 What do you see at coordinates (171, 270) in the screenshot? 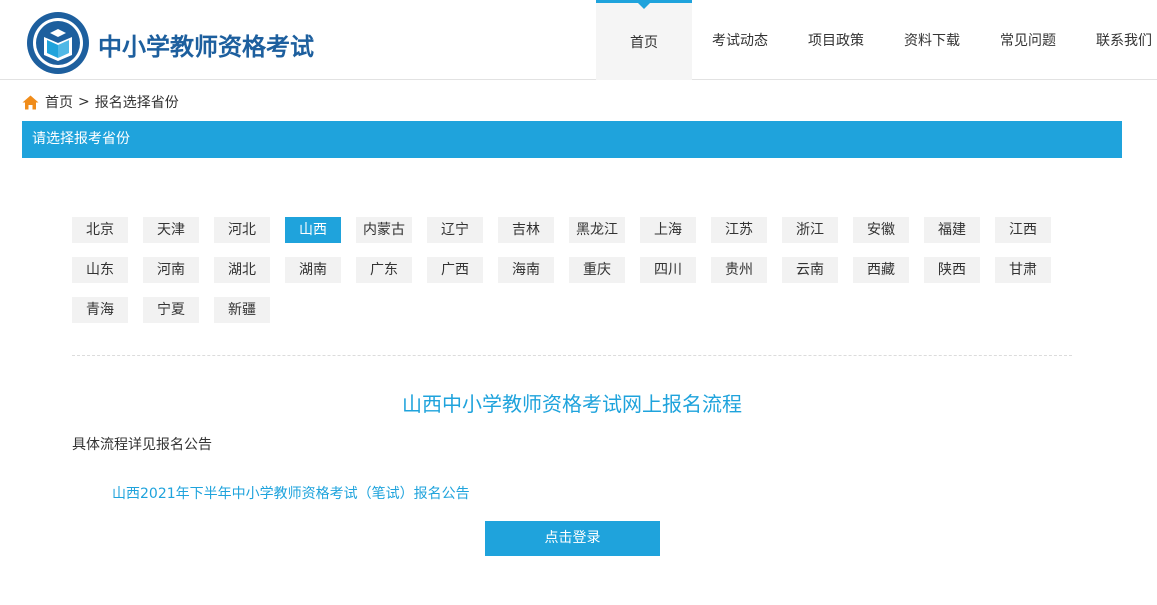
I see `province-henan: 河南` at bounding box center [171, 270].